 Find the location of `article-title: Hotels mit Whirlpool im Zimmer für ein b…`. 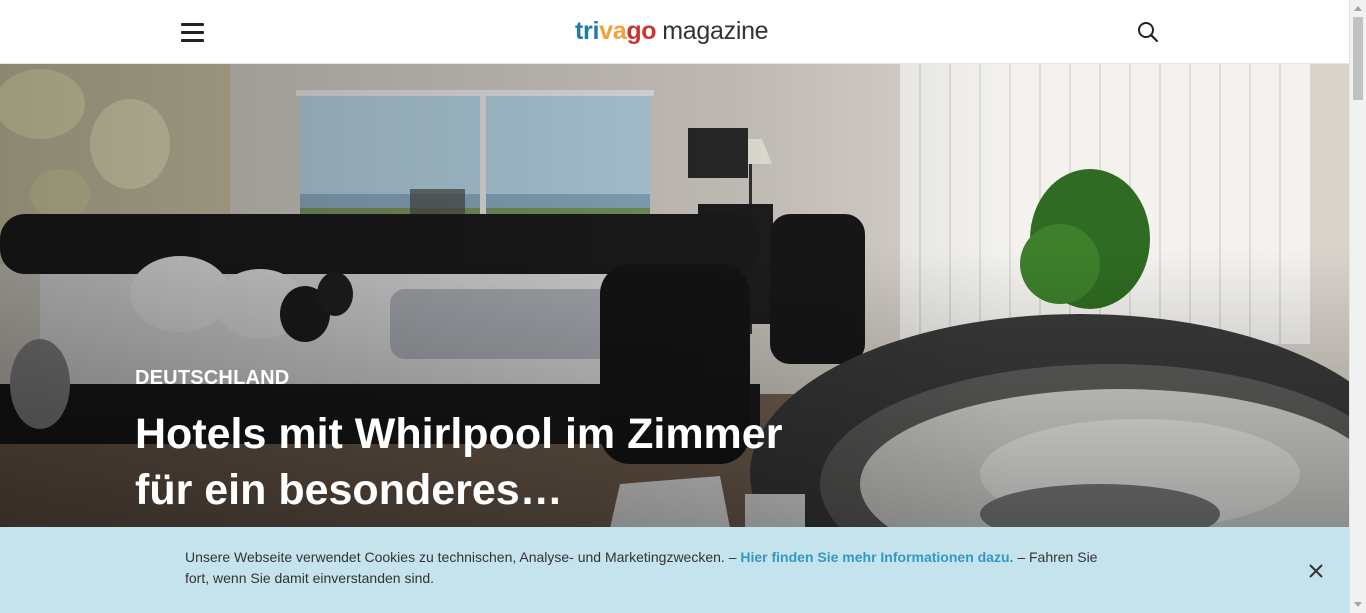

article-title: Hotels mit Whirlpool im Zimmer für ein b… is located at coordinates (485, 462).